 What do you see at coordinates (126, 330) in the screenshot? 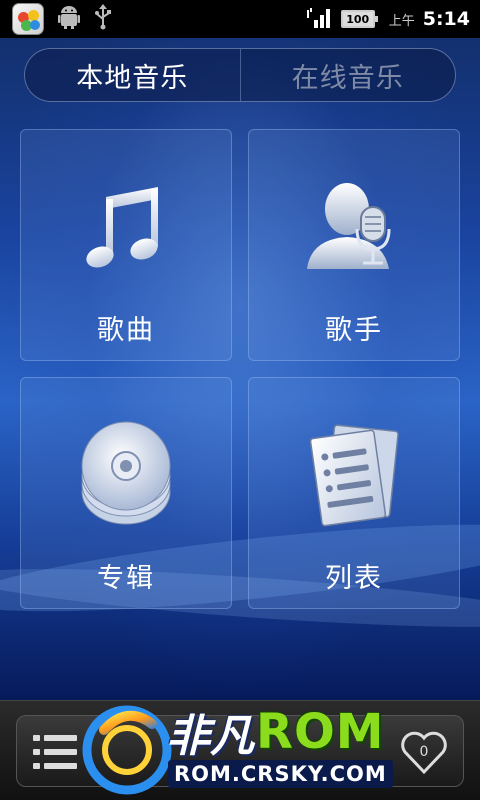
I see `tile-songs-label: 歌曲` at bounding box center [126, 330].